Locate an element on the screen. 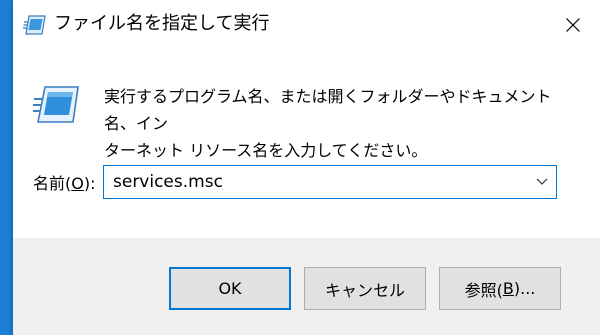 This screenshot has width=600, height=335. close-icon is located at coordinates (573, 25).